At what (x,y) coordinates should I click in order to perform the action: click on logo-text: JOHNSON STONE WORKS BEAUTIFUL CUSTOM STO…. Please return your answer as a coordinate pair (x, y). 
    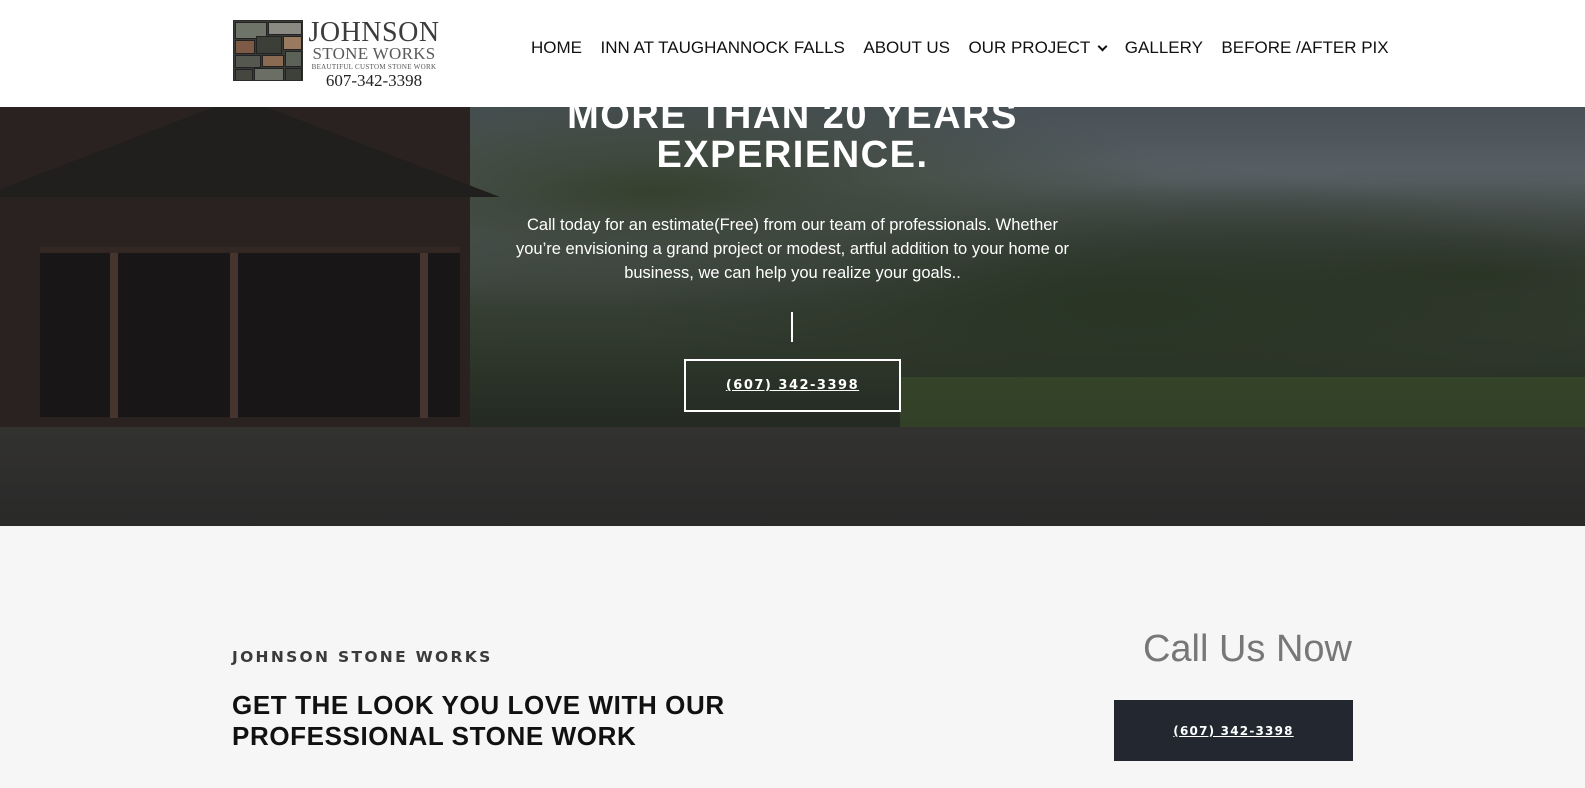
    Looking at the image, I should click on (374, 53).